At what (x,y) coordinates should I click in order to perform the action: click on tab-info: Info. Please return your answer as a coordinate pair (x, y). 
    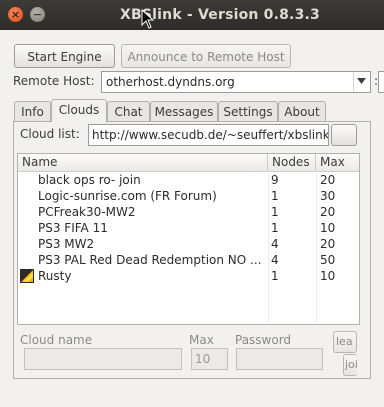
    Looking at the image, I should click on (32, 111).